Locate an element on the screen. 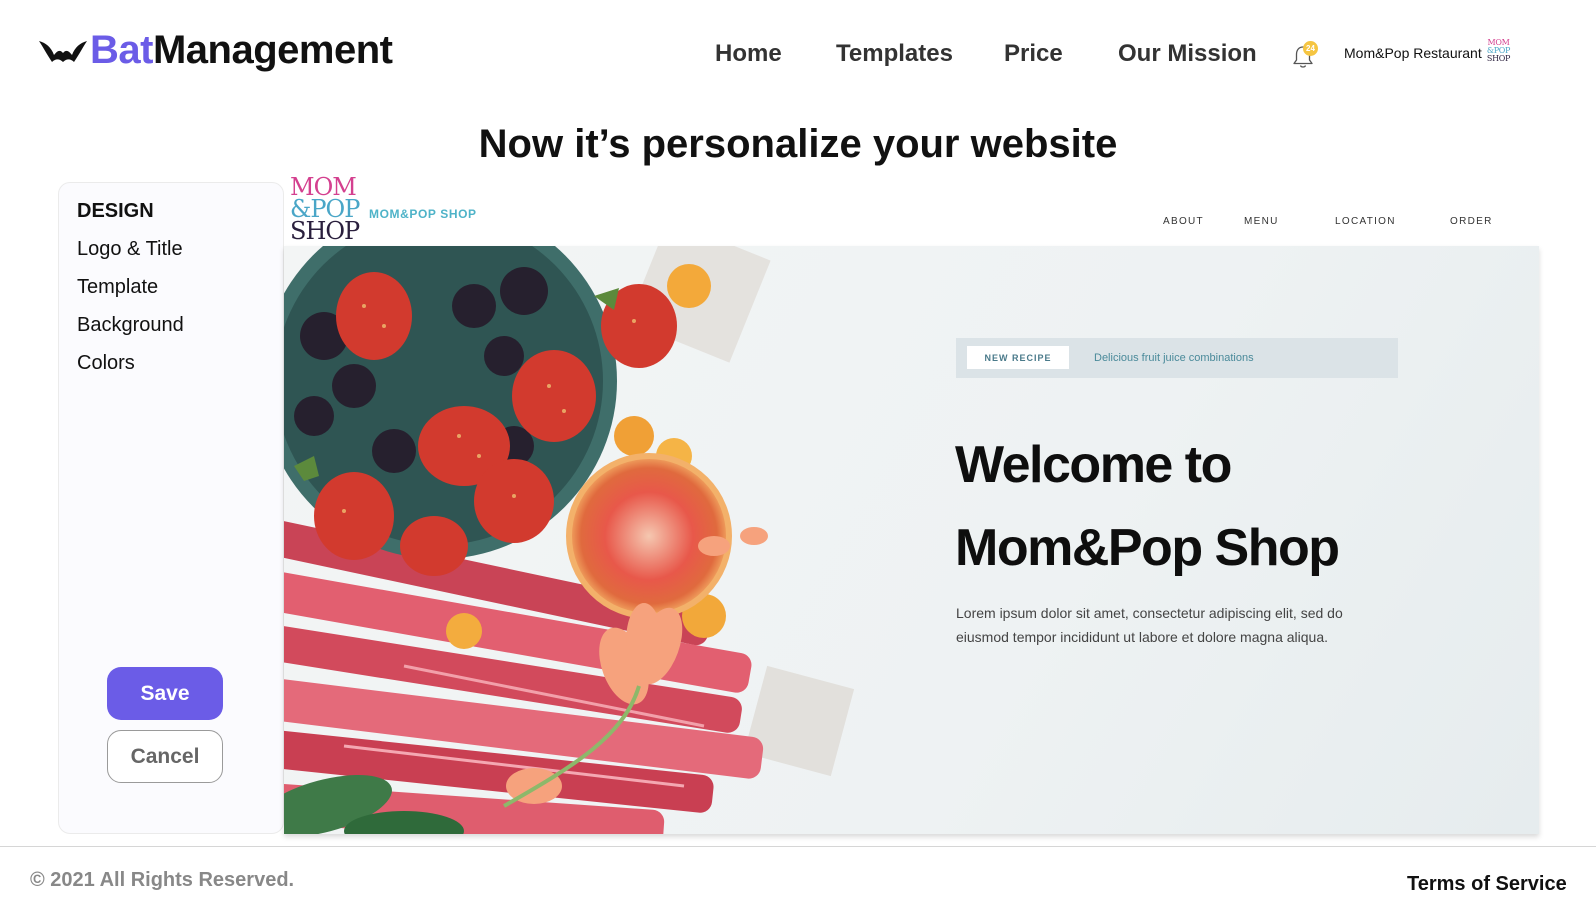 This screenshot has width=1596, height=910. preview-logo: MOM &POP SHOP is located at coordinates (325, 210).